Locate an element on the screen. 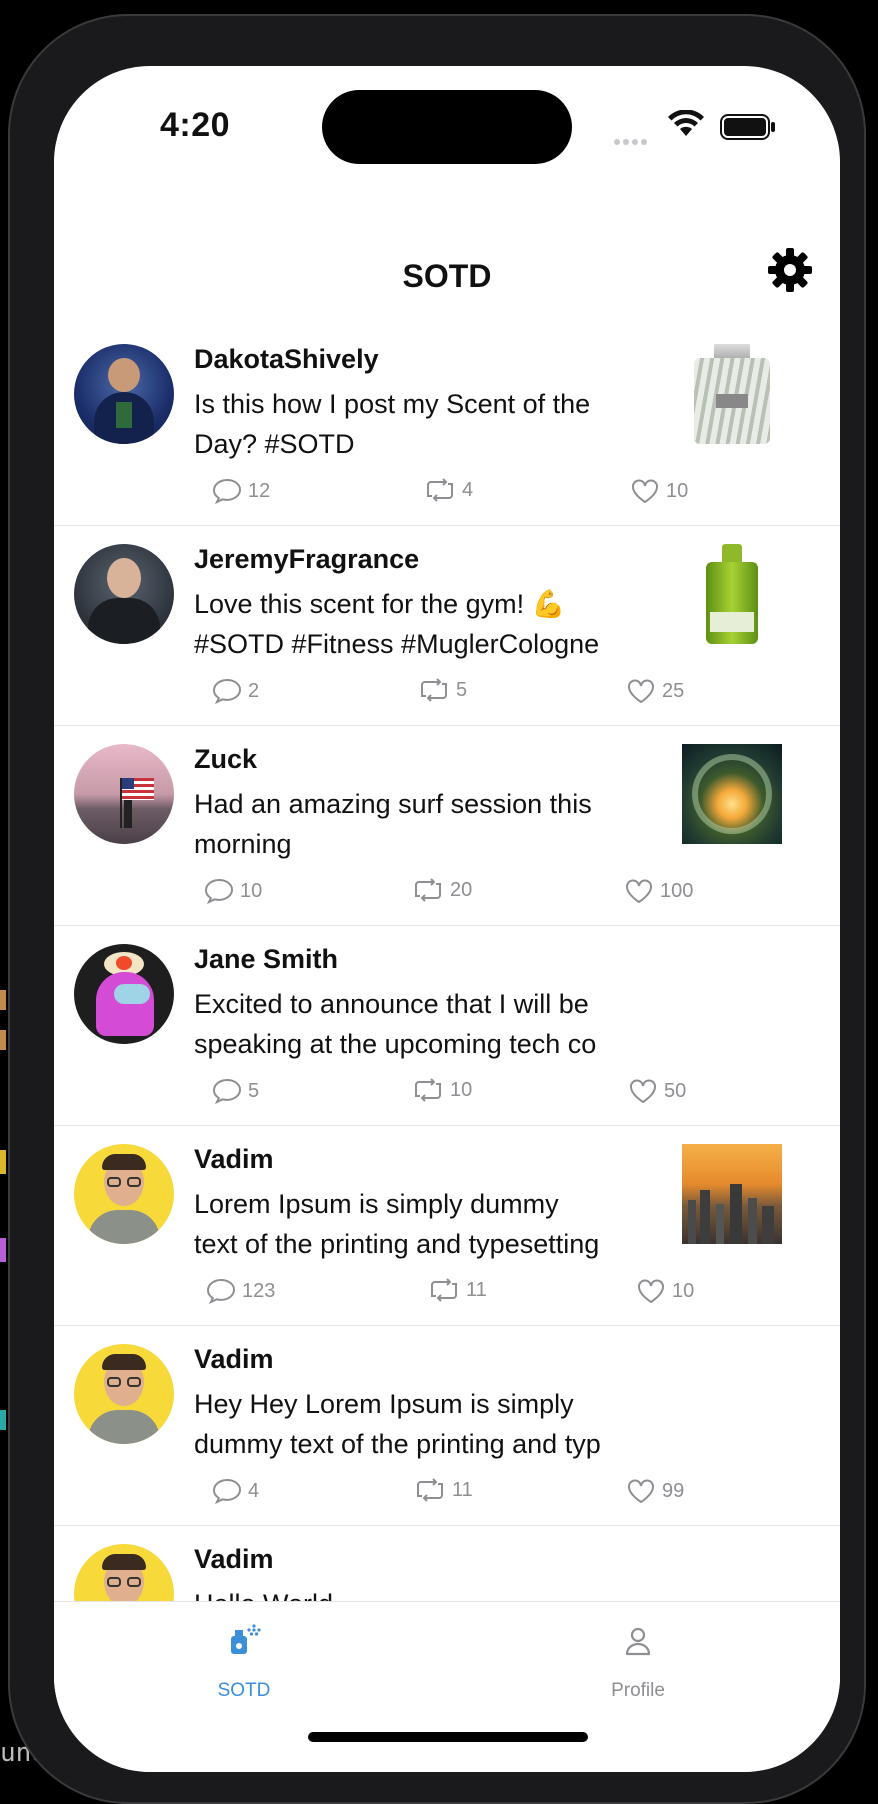 The height and width of the screenshot is (1804, 878). repost-button: 10 is located at coordinates (442, 1090).